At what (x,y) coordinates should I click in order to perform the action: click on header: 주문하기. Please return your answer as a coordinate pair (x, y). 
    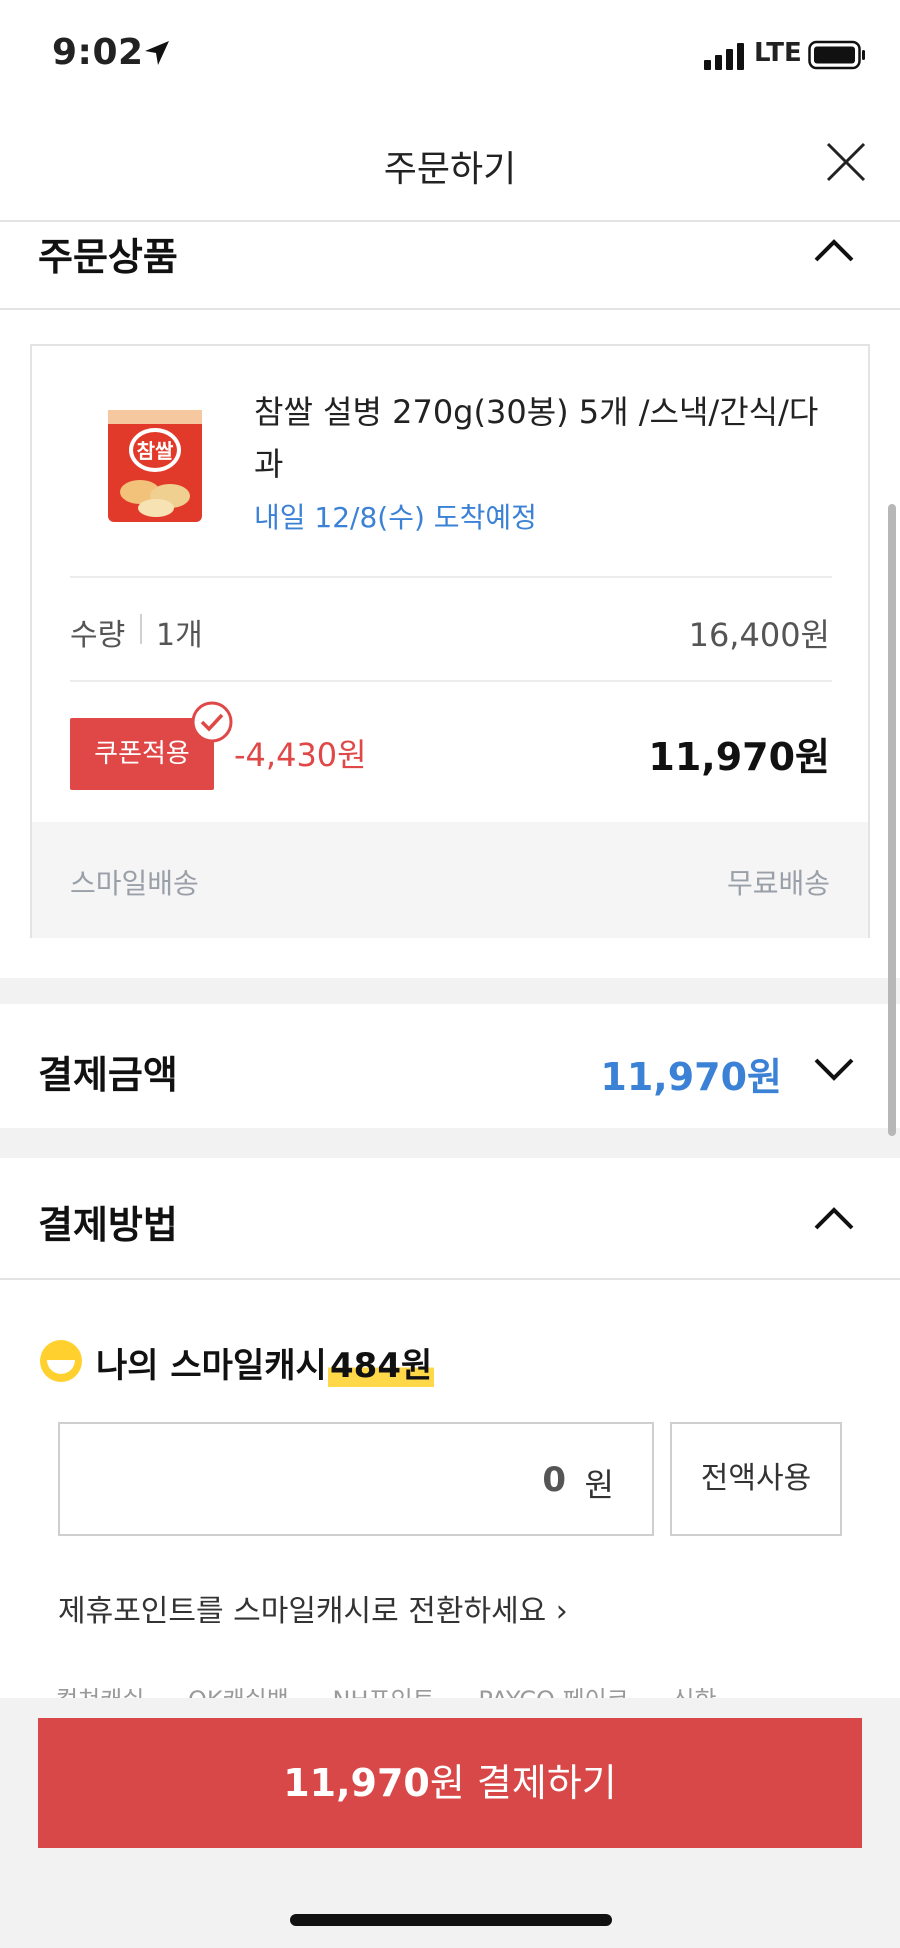
    Looking at the image, I should click on (450, 166).